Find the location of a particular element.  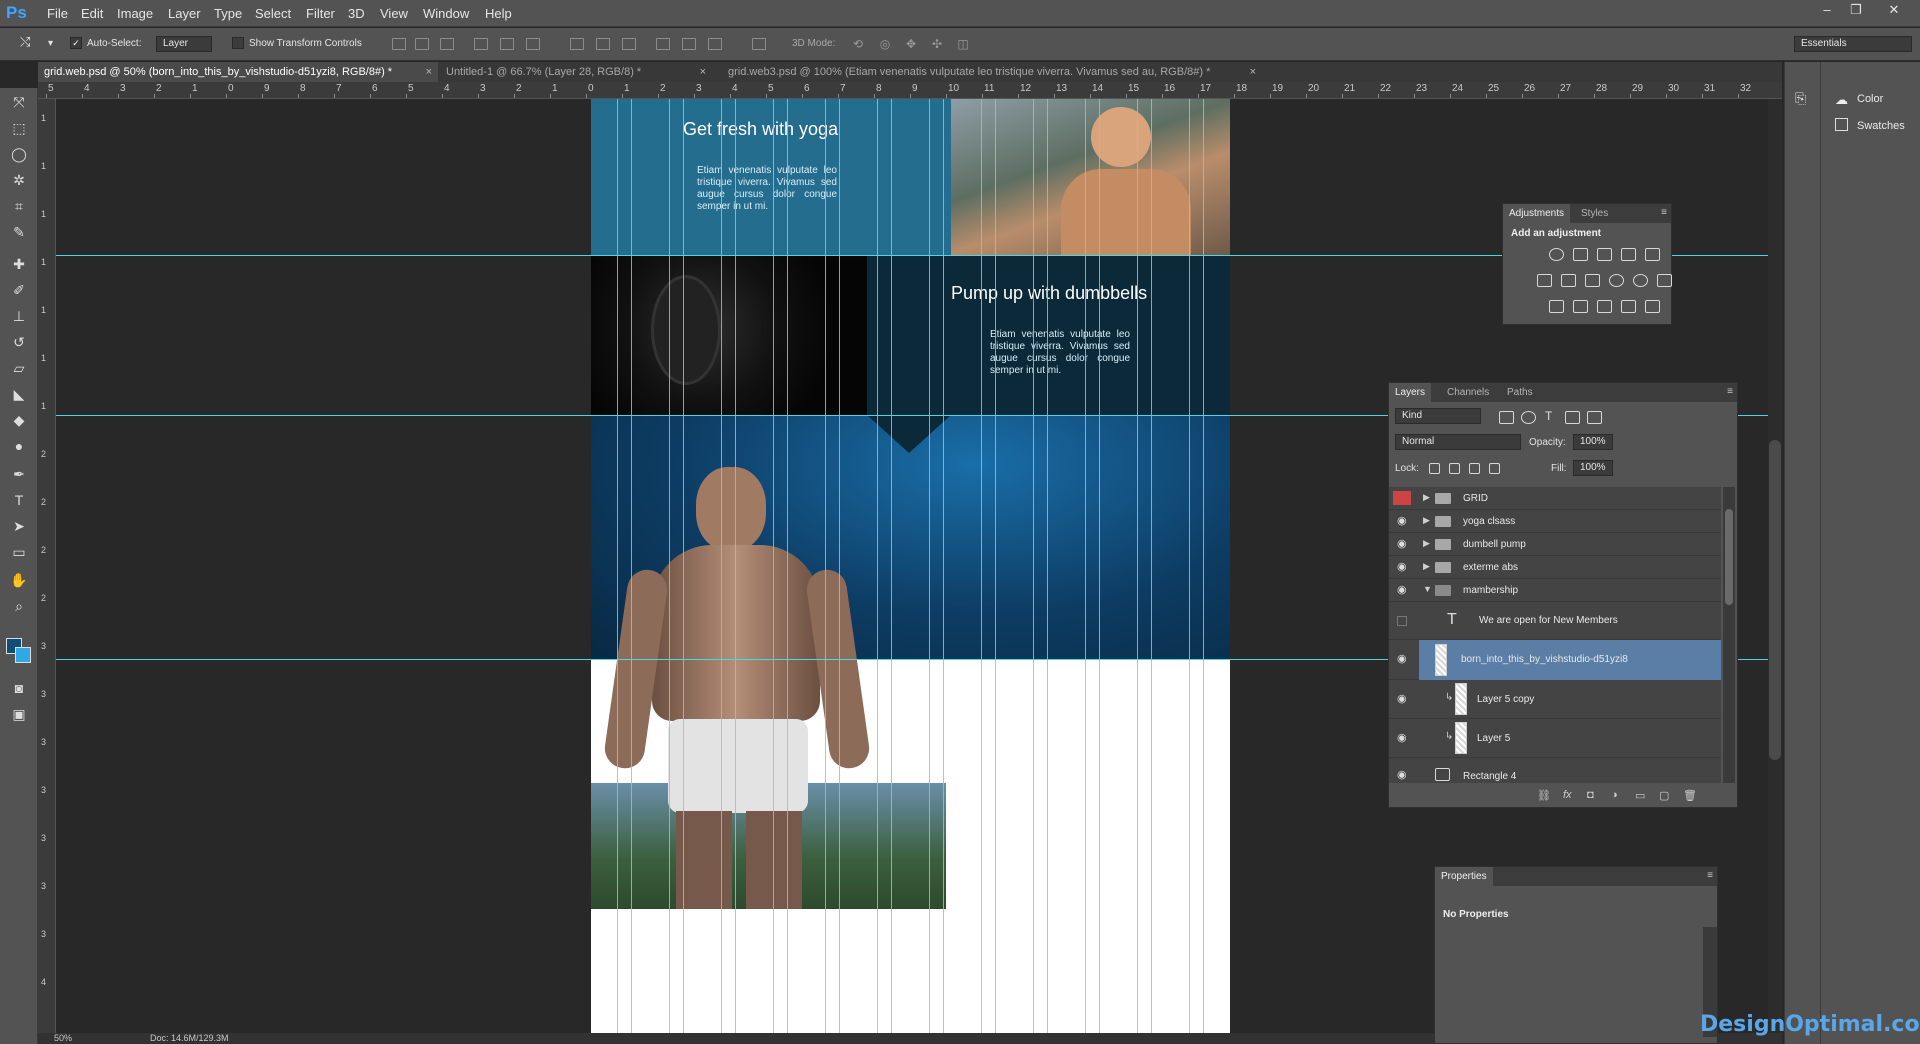

new-adjustment-icon: ◑ is located at coordinates (1614, 795).